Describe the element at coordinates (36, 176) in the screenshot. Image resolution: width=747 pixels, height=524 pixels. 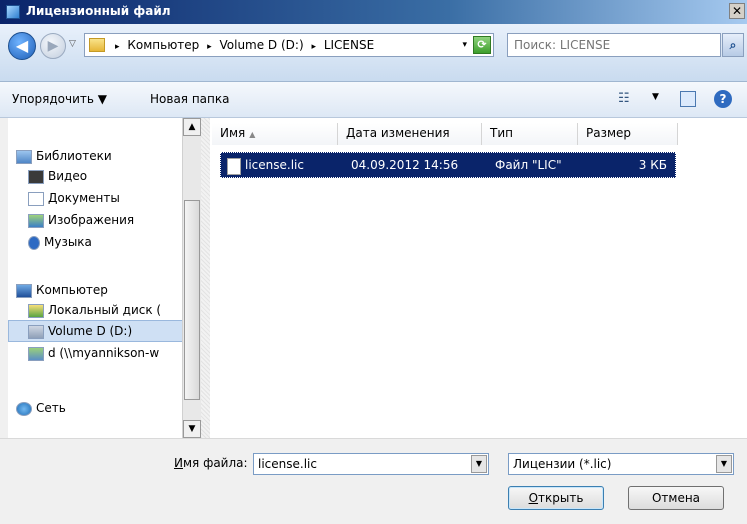
I see `video-icon` at that location.